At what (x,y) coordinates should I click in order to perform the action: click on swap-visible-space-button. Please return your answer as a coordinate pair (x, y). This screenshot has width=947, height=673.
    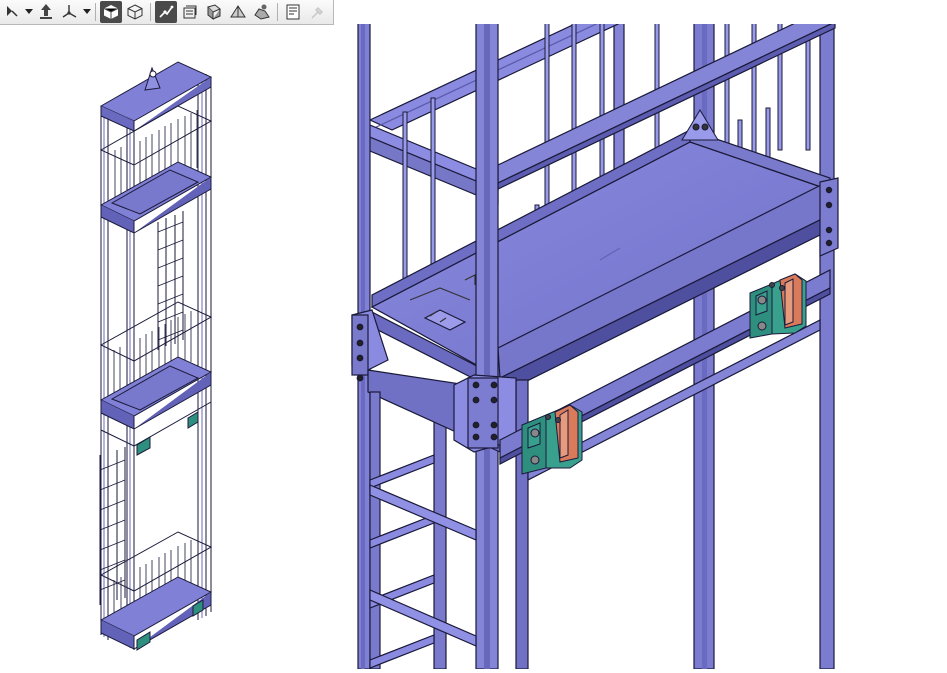
    Looking at the image, I should click on (190, 12).